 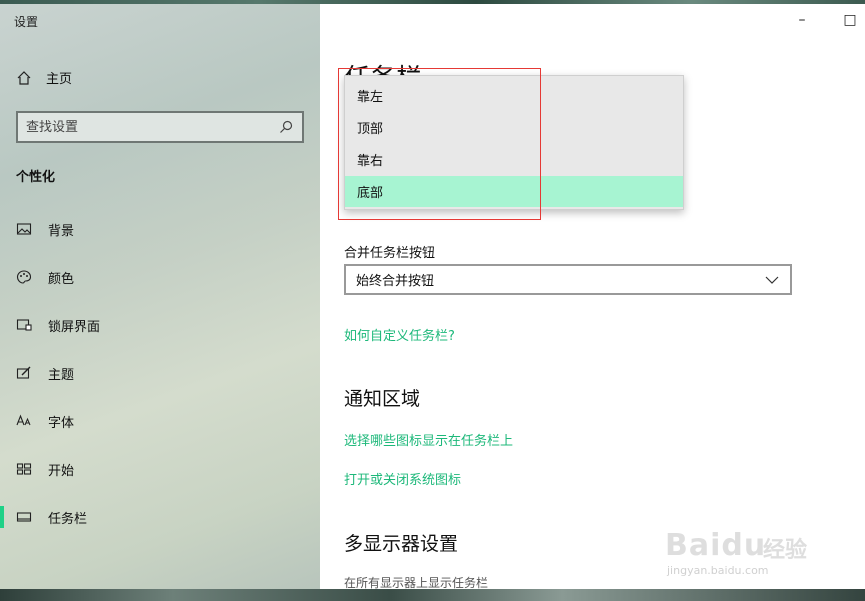 What do you see at coordinates (160, 325) in the screenshot?
I see `sidebar-item-lock-screen: 锁屏界面` at bounding box center [160, 325].